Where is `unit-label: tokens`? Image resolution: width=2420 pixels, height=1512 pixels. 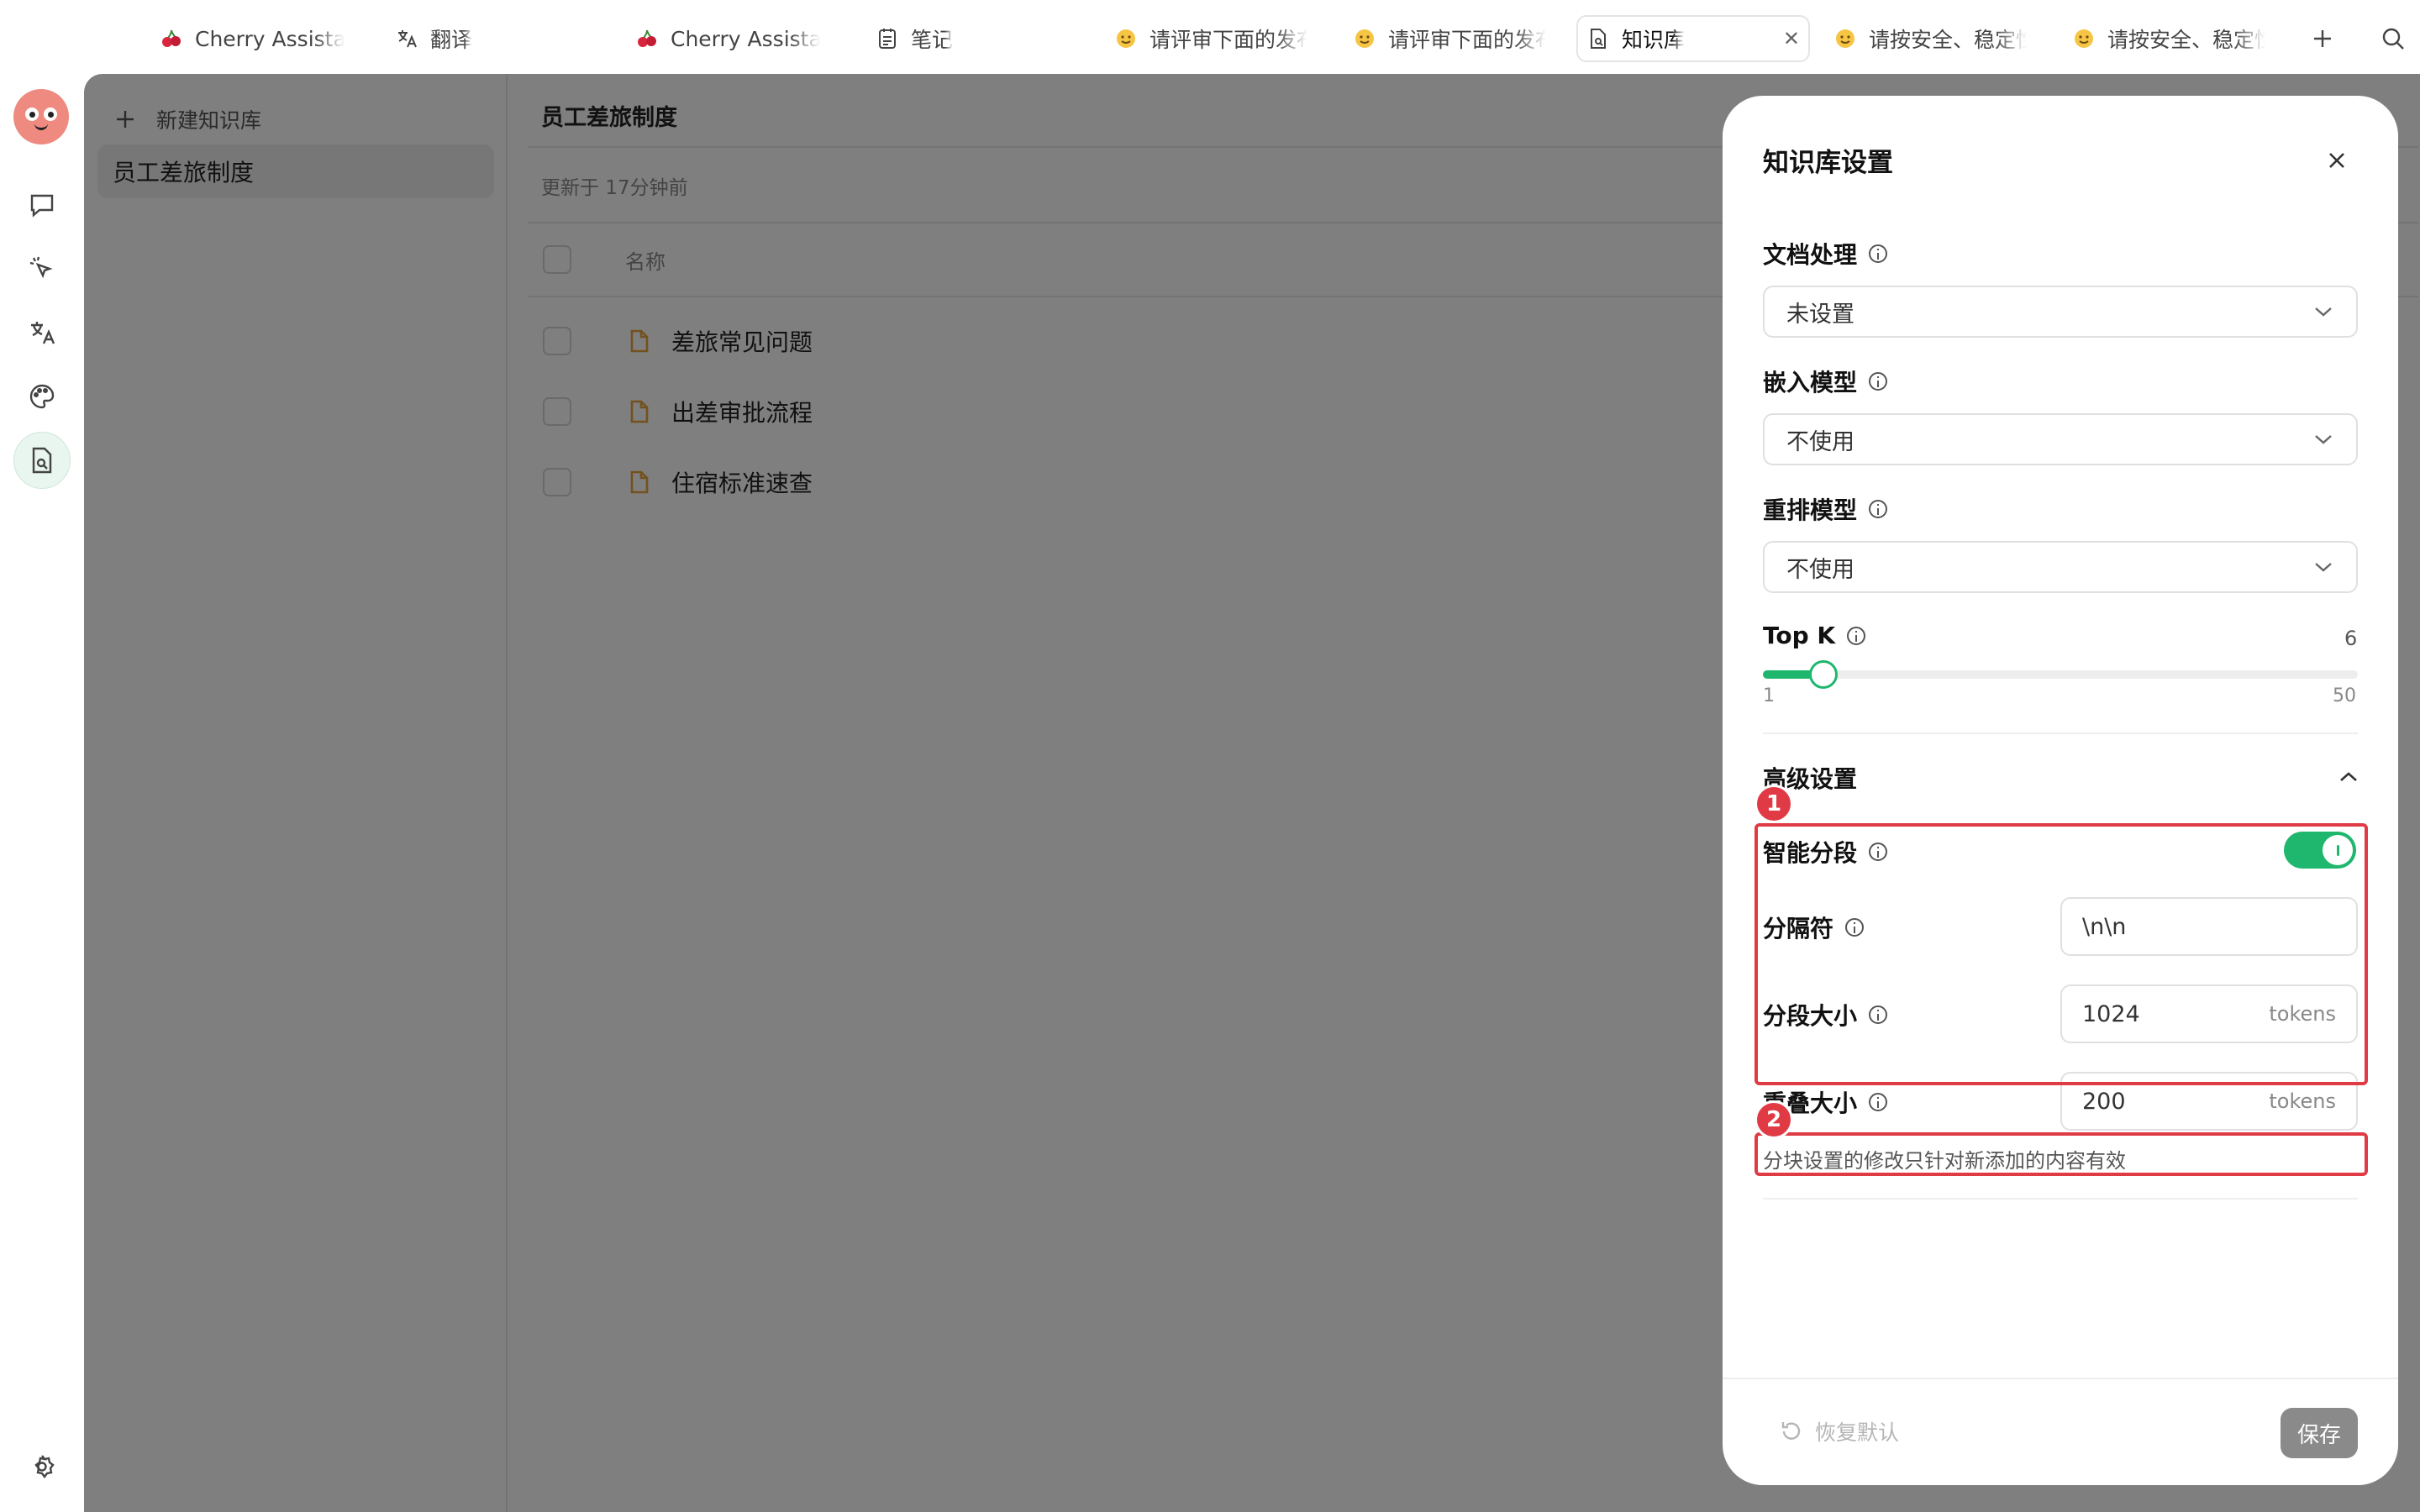
unit-label: tokens is located at coordinates (2302, 1101).